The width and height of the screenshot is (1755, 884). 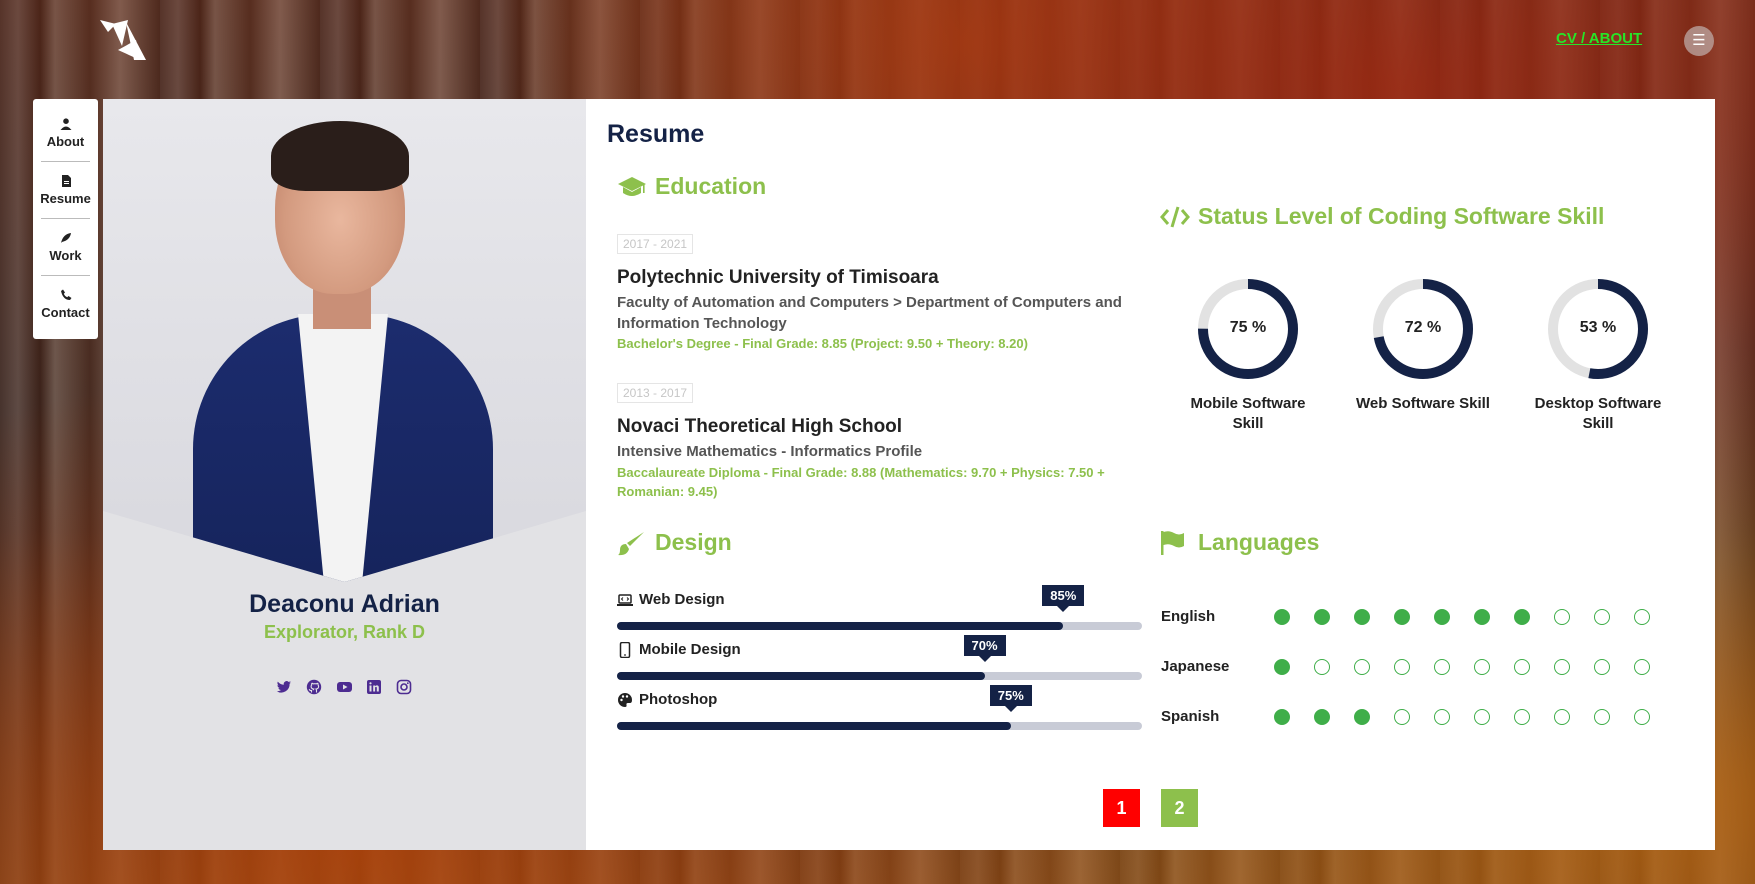 I want to click on social-links, so click(x=344, y=687).